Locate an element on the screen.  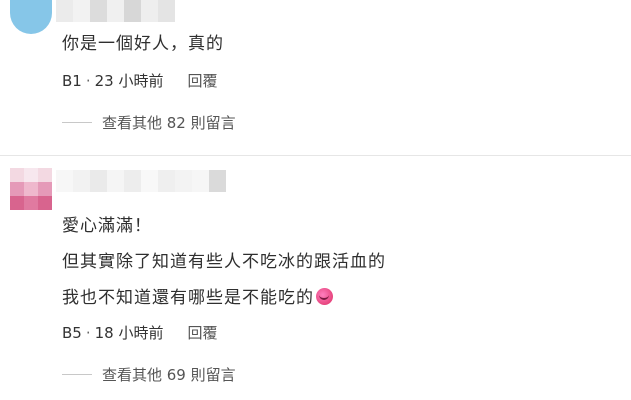
timestamp: 18 小時前 is located at coordinates (129, 333).